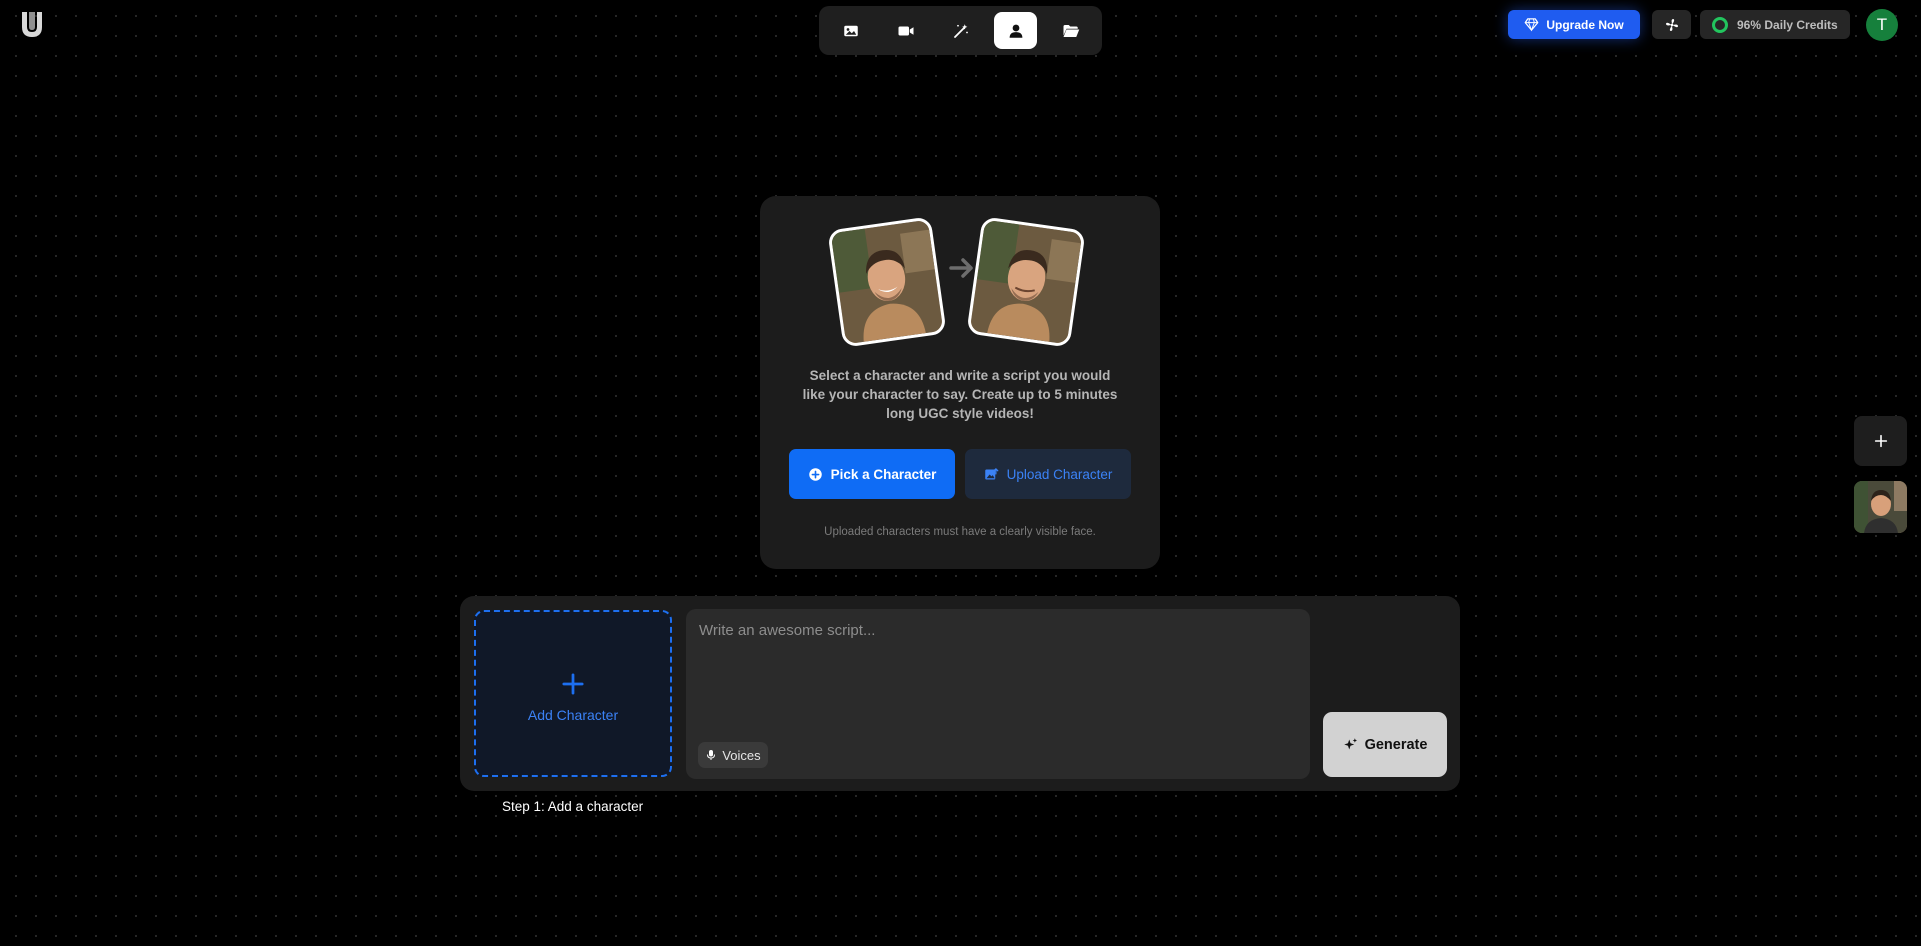 The image size is (1921, 946). What do you see at coordinates (573, 806) in the screenshot?
I see `step-label: Step 1: Add a character` at bounding box center [573, 806].